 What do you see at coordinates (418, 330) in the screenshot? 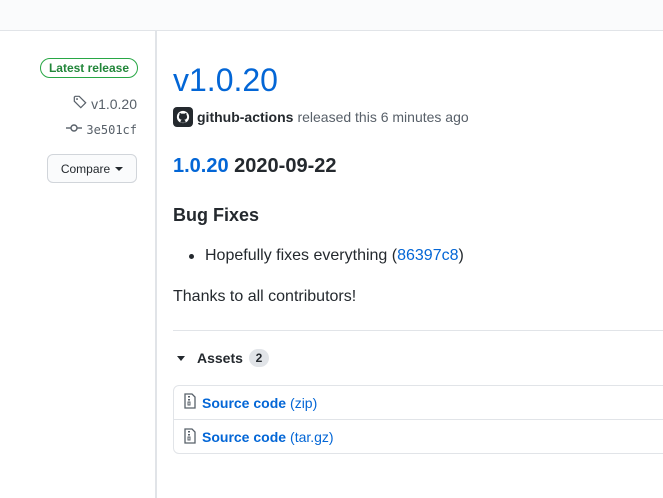
I see `section-divider` at bounding box center [418, 330].